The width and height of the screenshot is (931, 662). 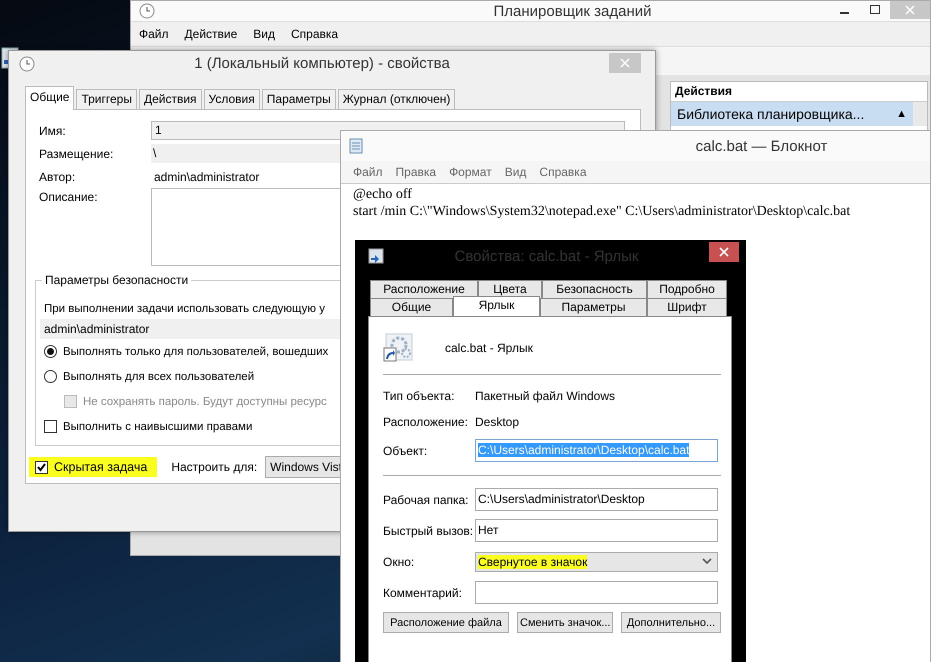 I want to click on option-label: Выполнять для всех пользователей, so click(x=158, y=376).